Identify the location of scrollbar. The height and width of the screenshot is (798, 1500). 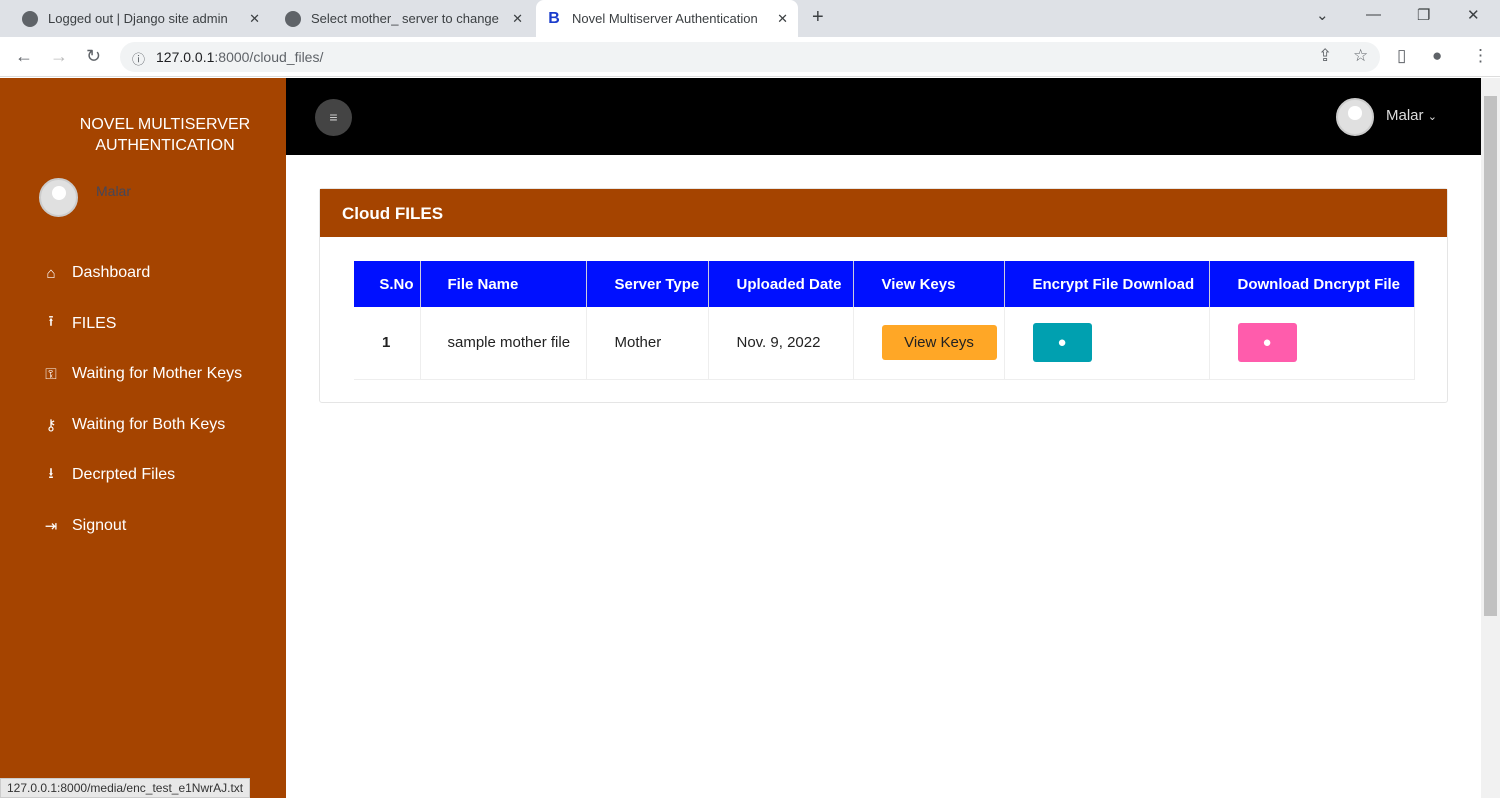
(1490, 438).